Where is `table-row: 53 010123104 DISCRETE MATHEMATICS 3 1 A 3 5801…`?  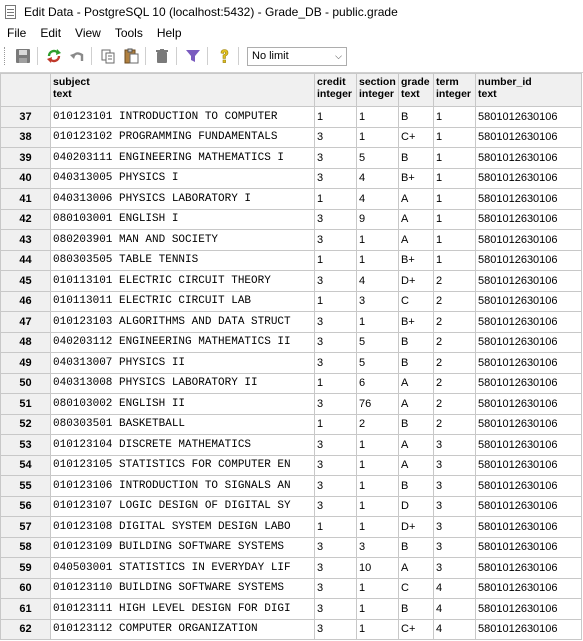
table-row: 53 010123104 DISCRETE MATHEMATICS 3 1 A 3 5801… is located at coordinates (291, 445).